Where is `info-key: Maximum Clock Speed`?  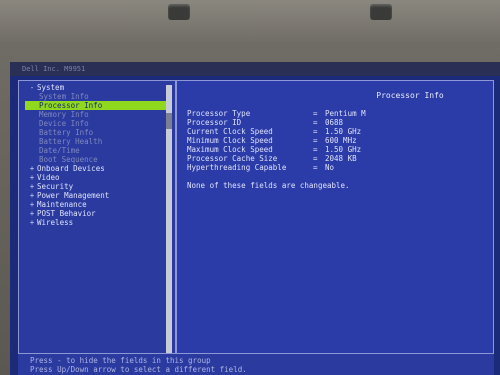 info-key: Maximum Clock Speed is located at coordinates (230, 149).